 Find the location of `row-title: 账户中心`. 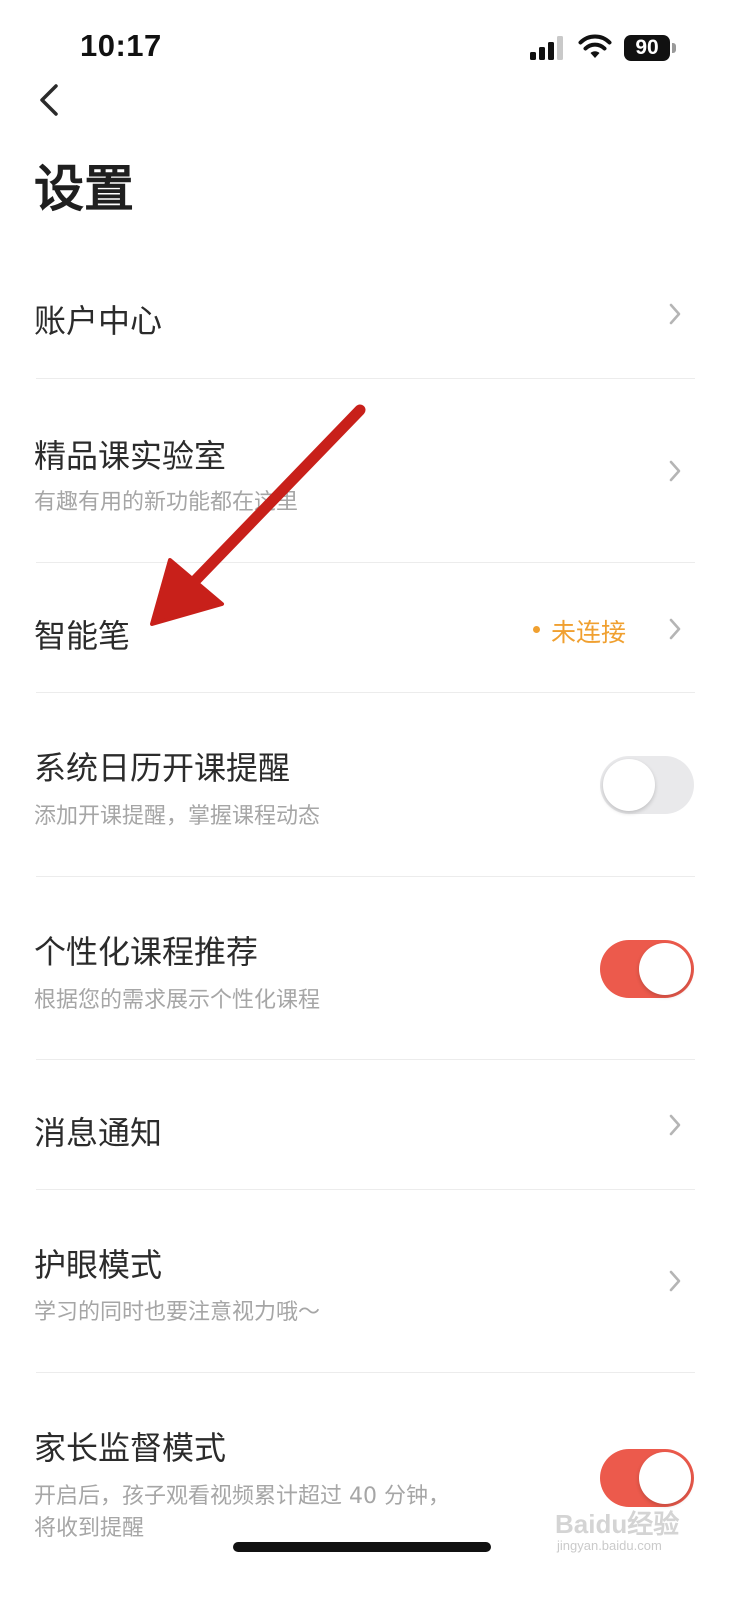

row-title: 账户中心 is located at coordinates (98, 321).